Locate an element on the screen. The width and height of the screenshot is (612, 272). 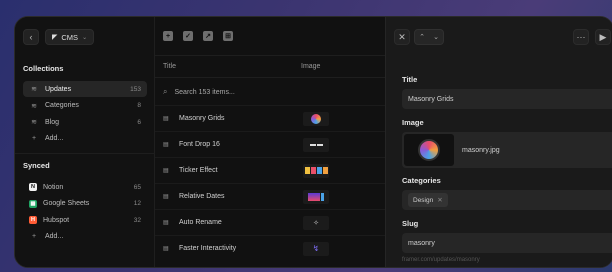
image-field-label: Image is located at coordinates (413, 122).